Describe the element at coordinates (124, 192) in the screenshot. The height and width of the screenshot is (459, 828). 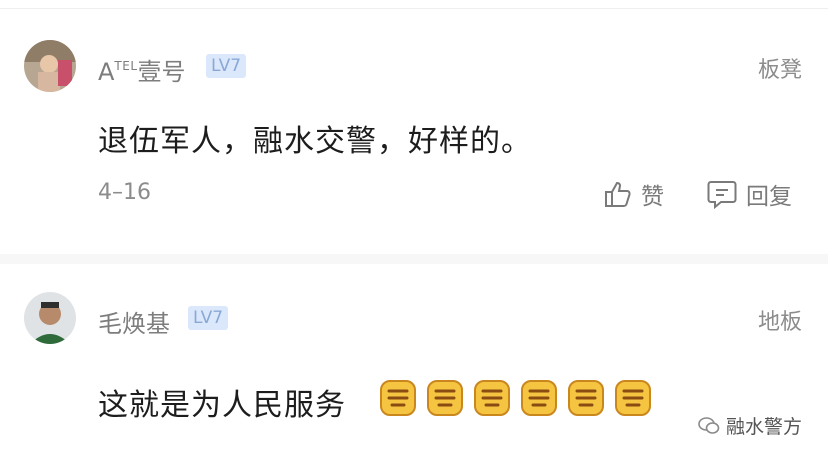
I see `comment-date: 4–16` at that location.